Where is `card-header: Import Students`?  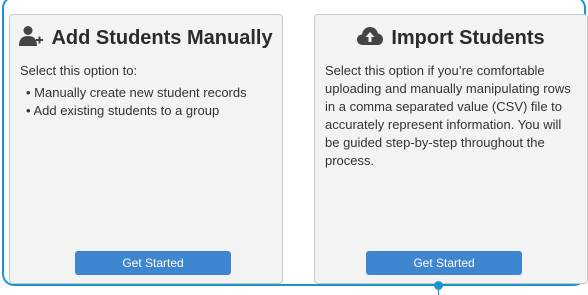 card-header: Import Students is located at coordinates (451, 38).